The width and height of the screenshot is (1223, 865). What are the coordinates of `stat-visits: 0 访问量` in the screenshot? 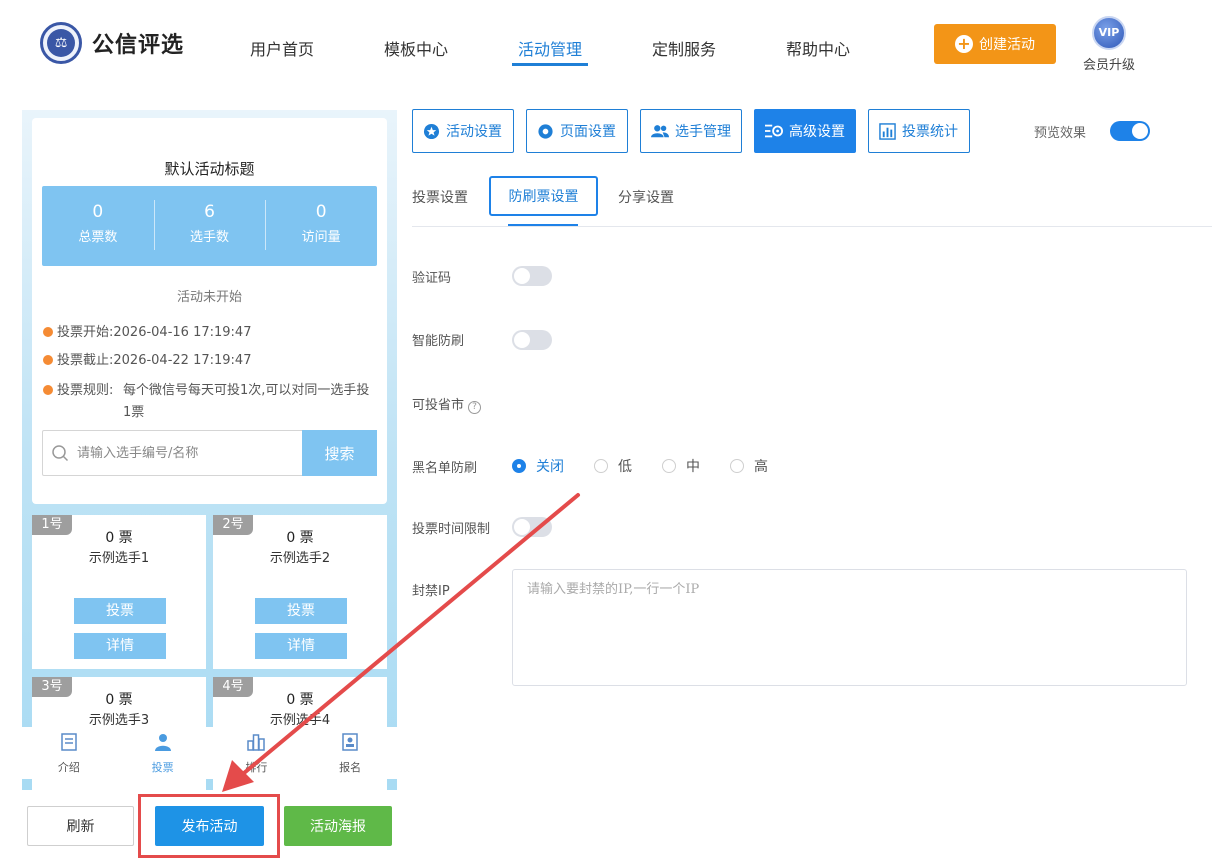 It's located at (321, 226).